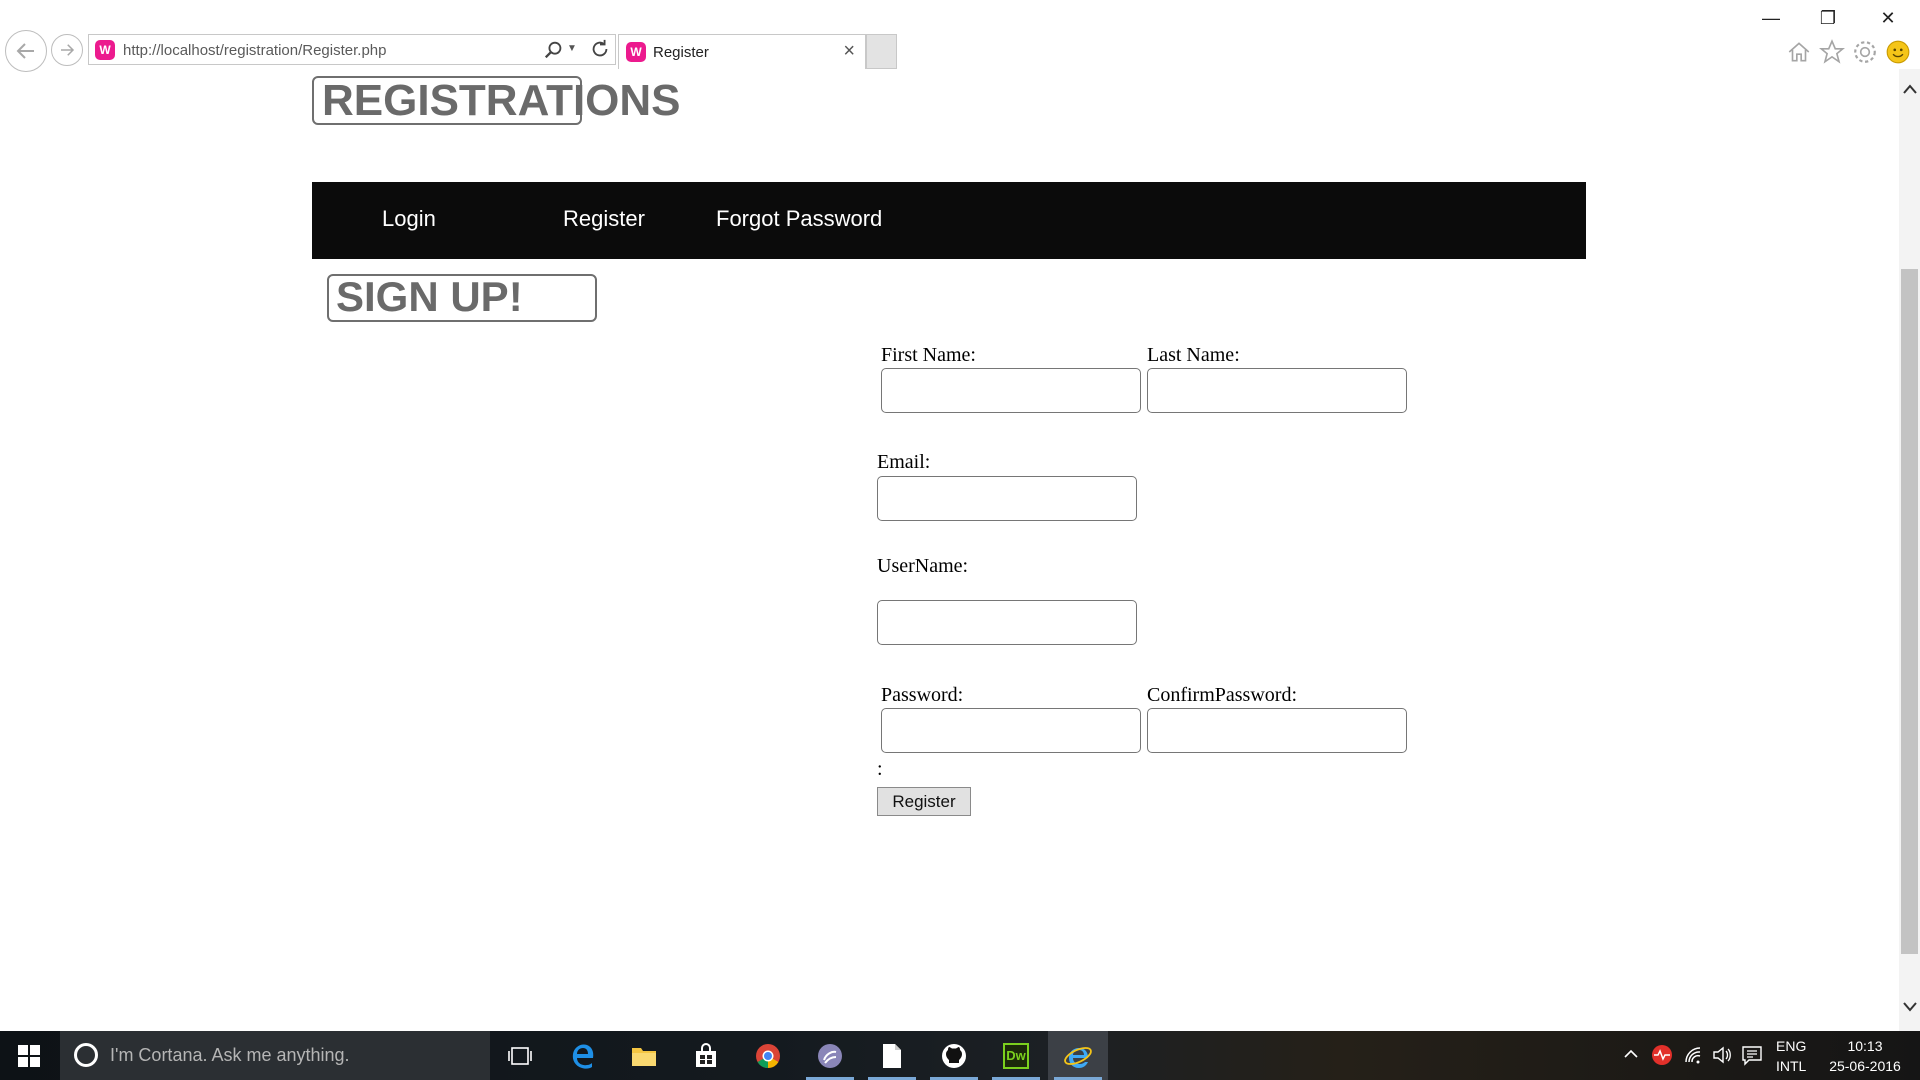  What do you see at coordinates (1791, 1066) in the screenshot?
I see `lang-bottom-text: INTL` at bounding box center [1791, 1066].